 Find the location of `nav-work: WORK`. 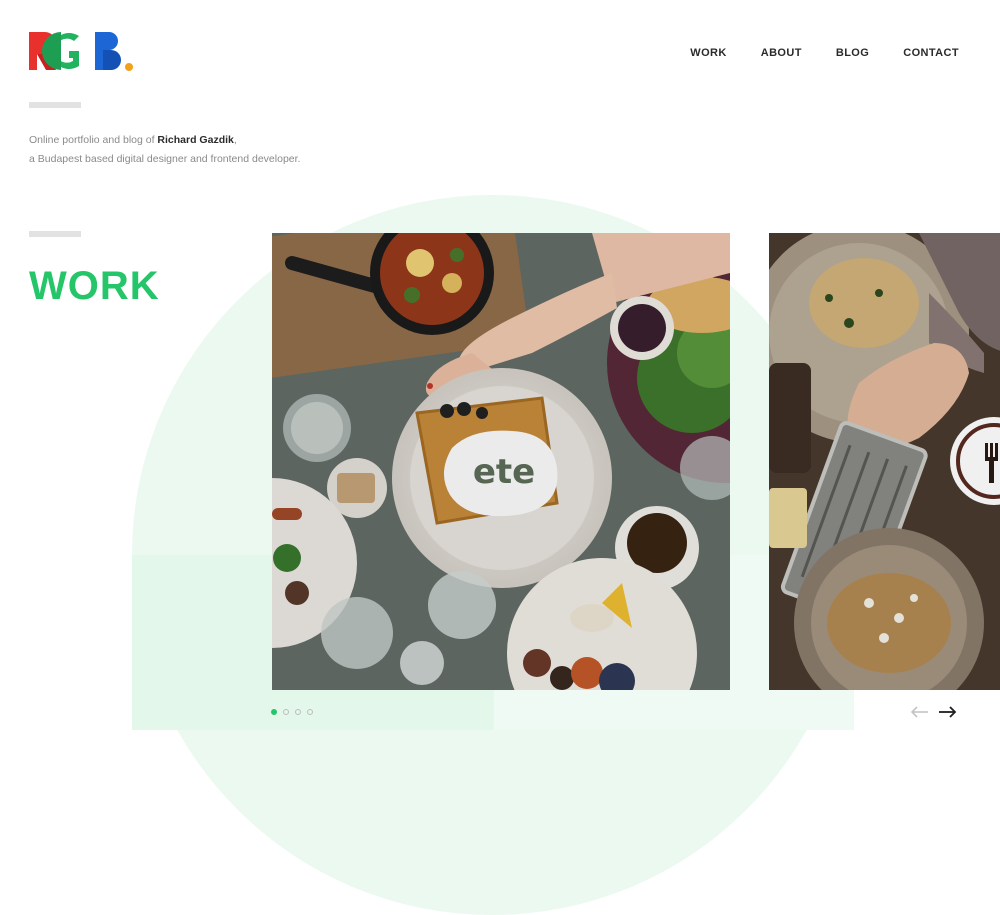

nav-work: WORK is located at coordinates (708, 53).